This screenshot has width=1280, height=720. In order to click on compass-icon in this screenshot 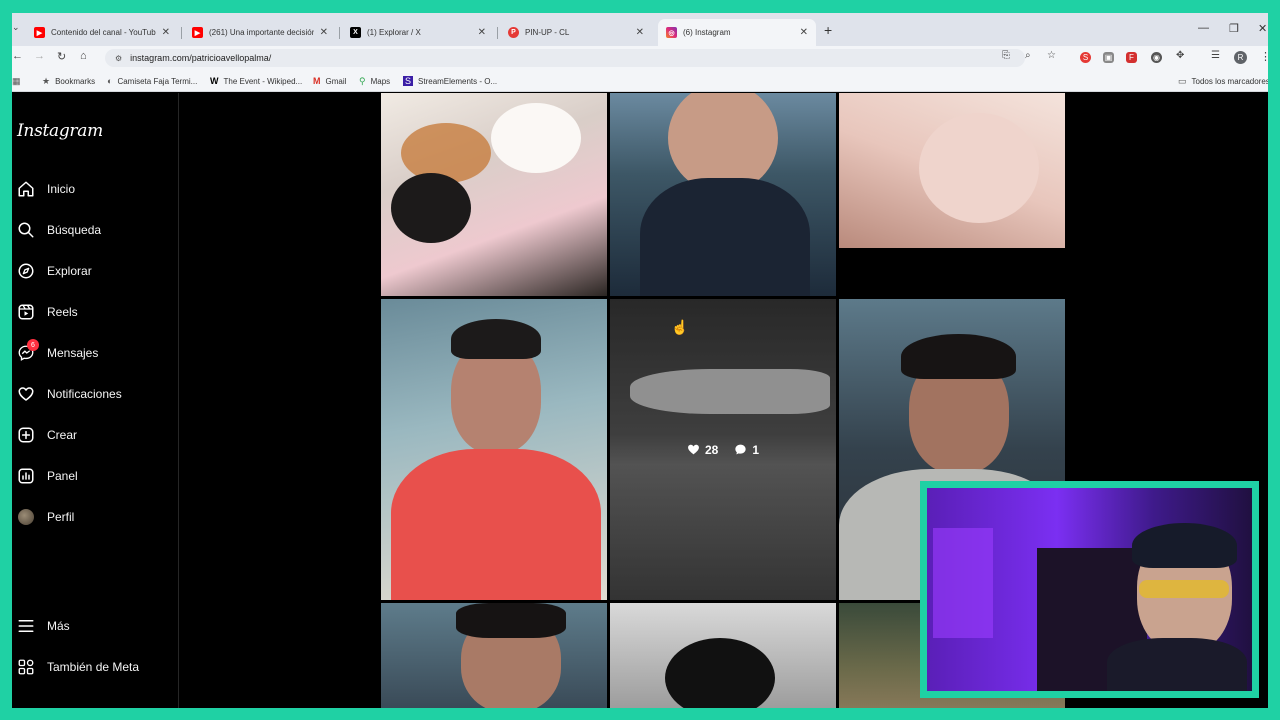, I will do `click(26, 271)`.